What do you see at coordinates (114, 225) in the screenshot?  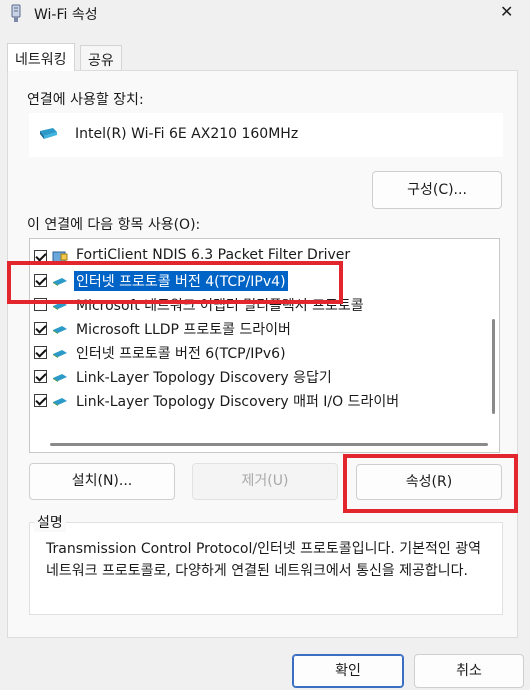 I see `items-list-label: 이 연결에 다음 항목 사용(O):` at bounding box center [114, 225].